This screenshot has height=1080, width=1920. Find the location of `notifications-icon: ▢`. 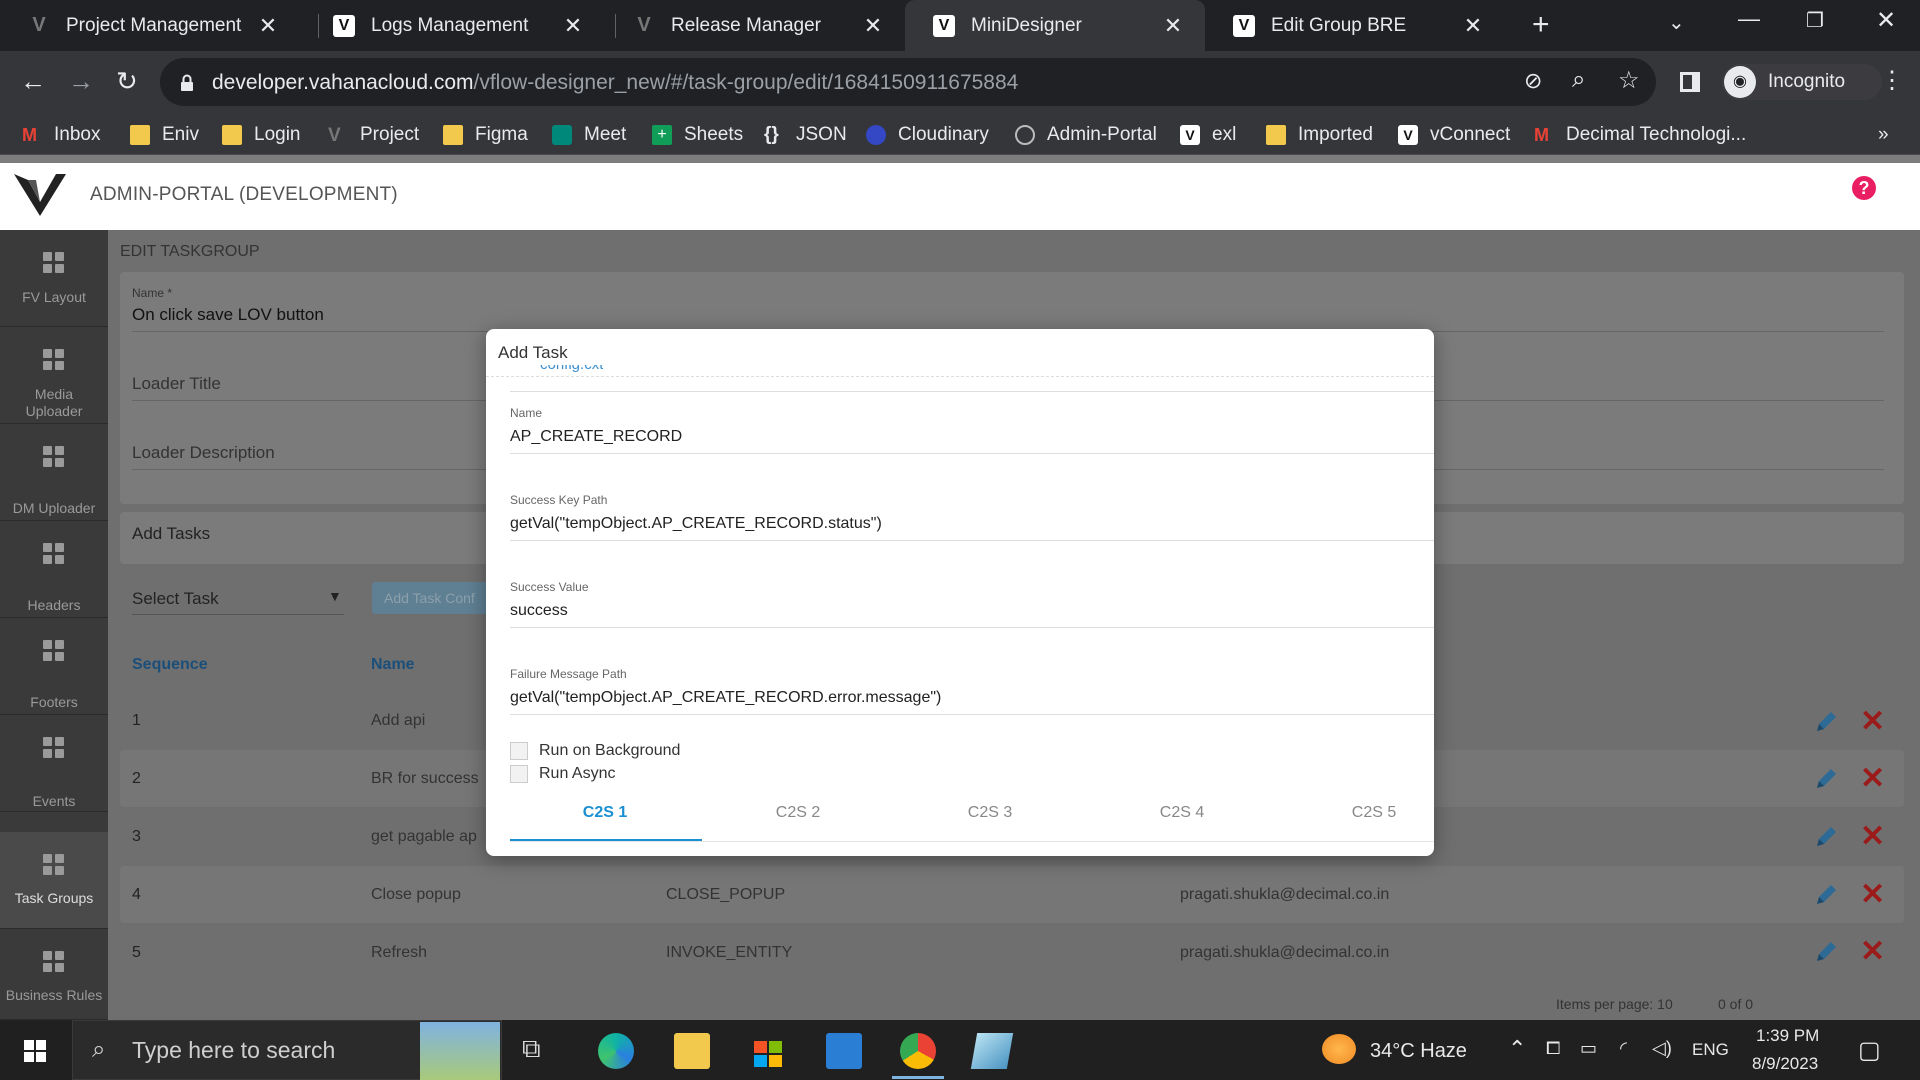

notifications-icon: ▢ is located at coordinates (1869, 1050).